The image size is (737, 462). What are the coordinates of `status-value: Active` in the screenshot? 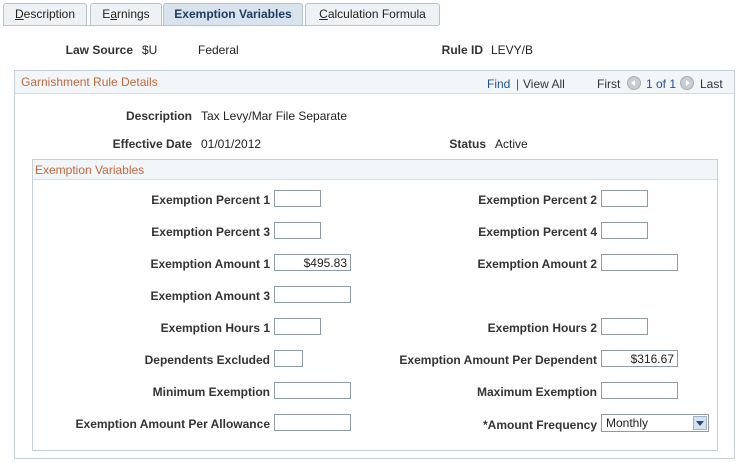 It's located at (511, 144).